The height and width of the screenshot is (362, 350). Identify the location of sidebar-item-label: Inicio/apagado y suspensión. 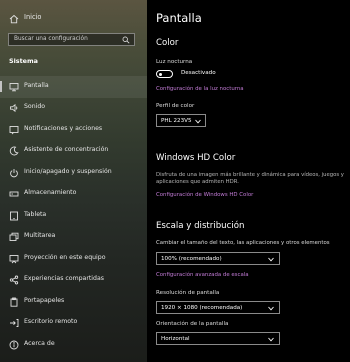
(68, 171).